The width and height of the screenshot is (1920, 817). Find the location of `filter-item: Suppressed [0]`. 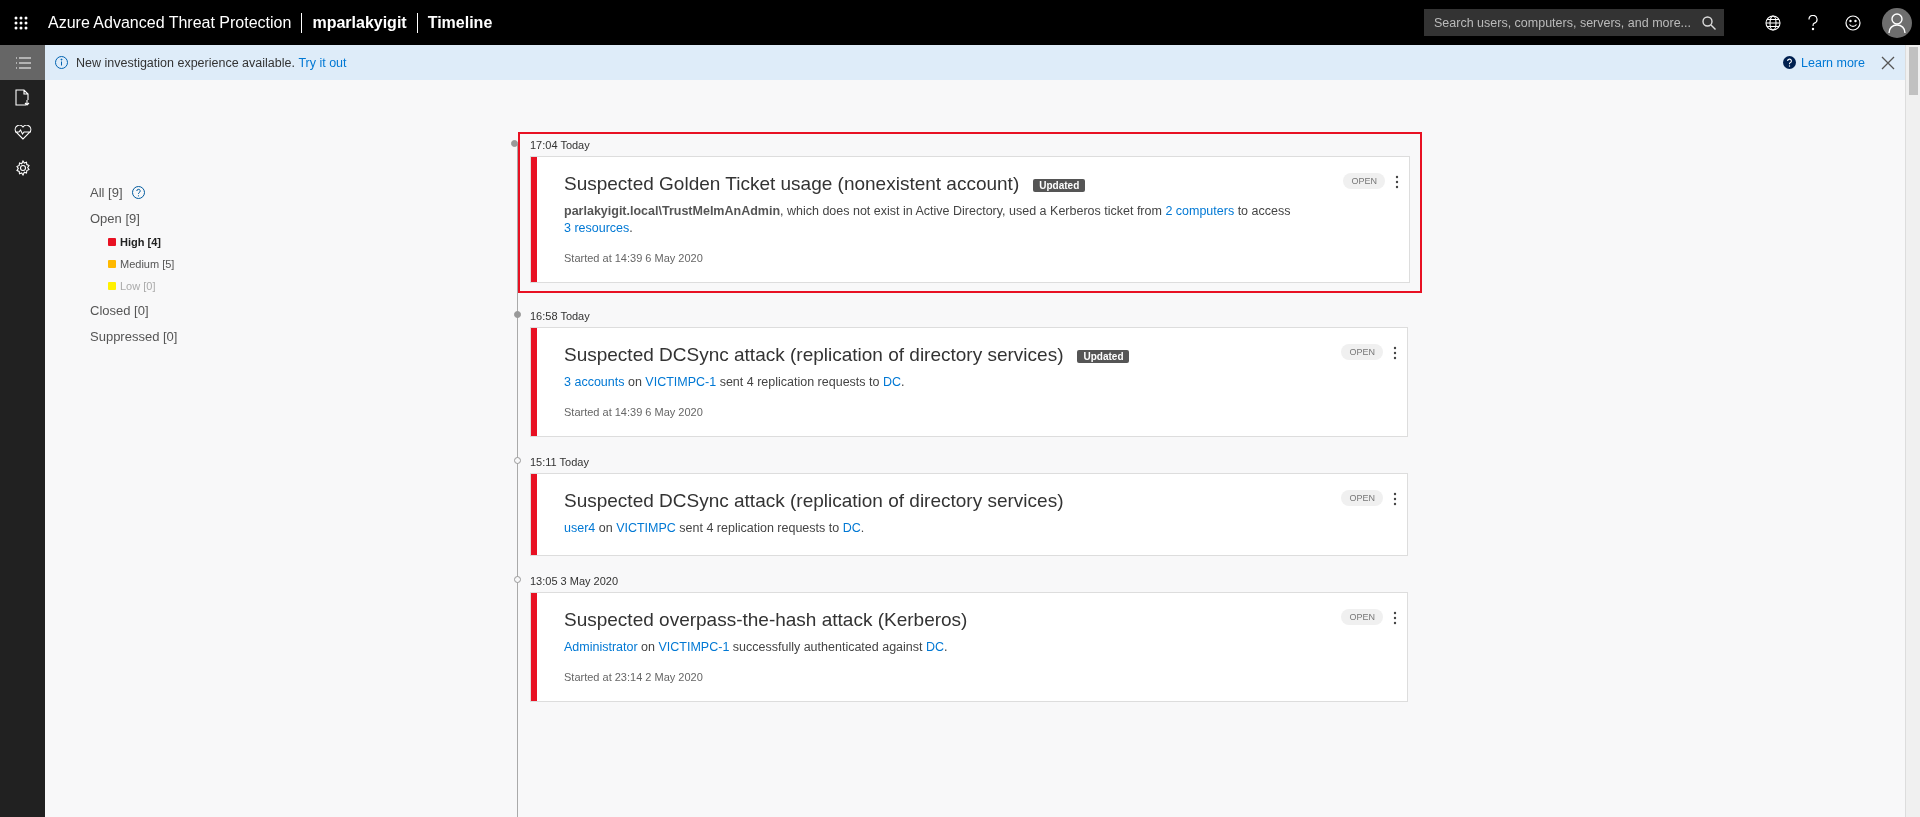

filter-item: Suppressed [0] is located at coordinates (134, 336).